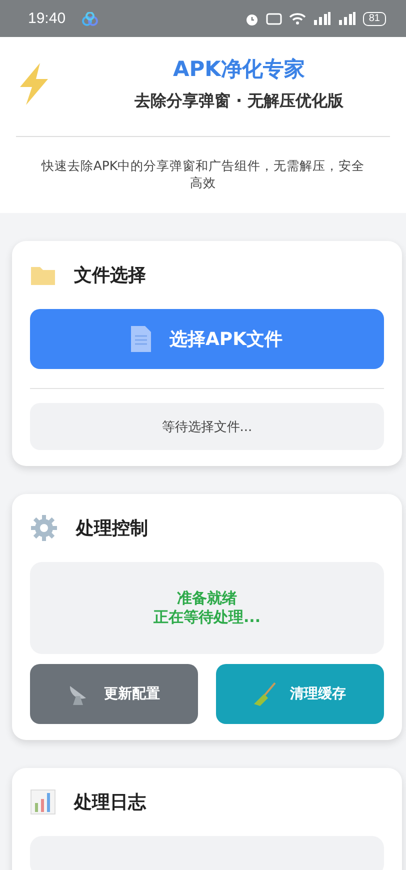  I want to click on app-notification-icon, so click(90, 19).